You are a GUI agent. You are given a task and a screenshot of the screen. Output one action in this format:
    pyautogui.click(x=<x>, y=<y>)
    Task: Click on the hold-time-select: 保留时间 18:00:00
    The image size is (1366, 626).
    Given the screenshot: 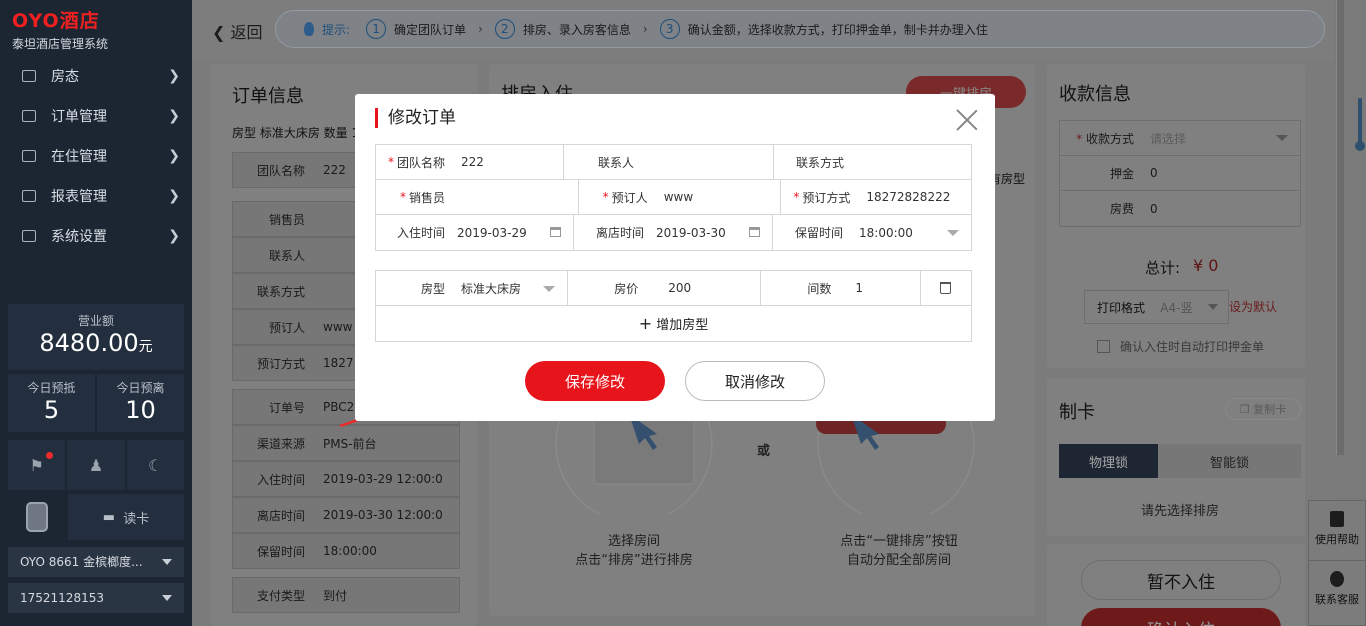 What is the action you would take?
    pyautogui.click(x=872, y=232)
    